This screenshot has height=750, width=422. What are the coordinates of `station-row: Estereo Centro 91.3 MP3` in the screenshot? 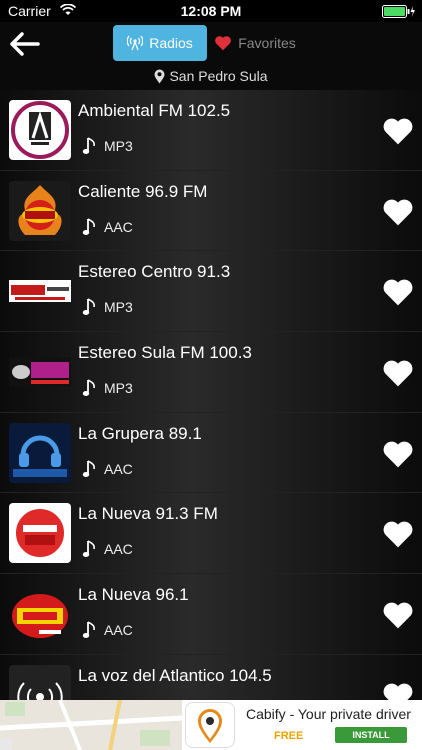 It's located at (211, 292).